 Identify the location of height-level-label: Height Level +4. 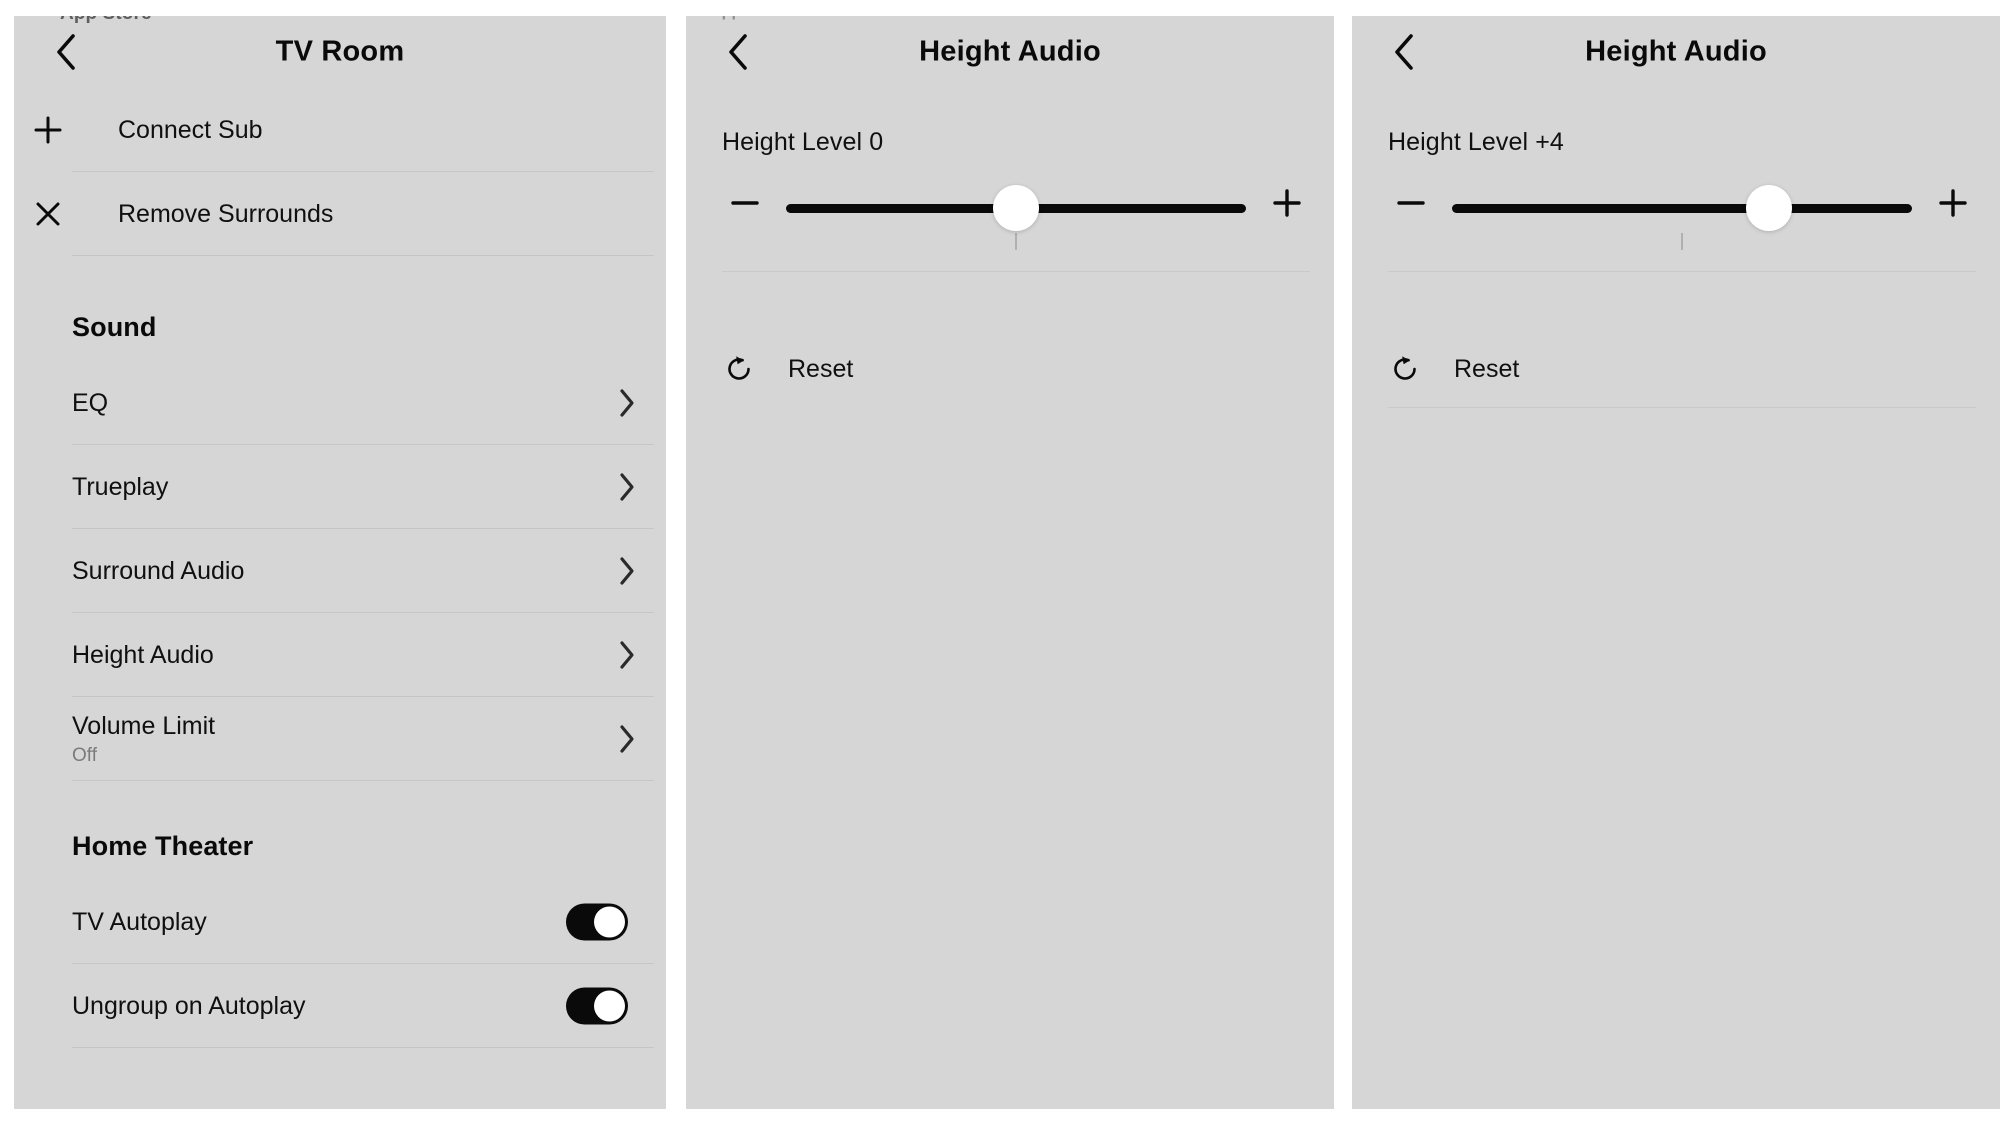
(1476, 142).